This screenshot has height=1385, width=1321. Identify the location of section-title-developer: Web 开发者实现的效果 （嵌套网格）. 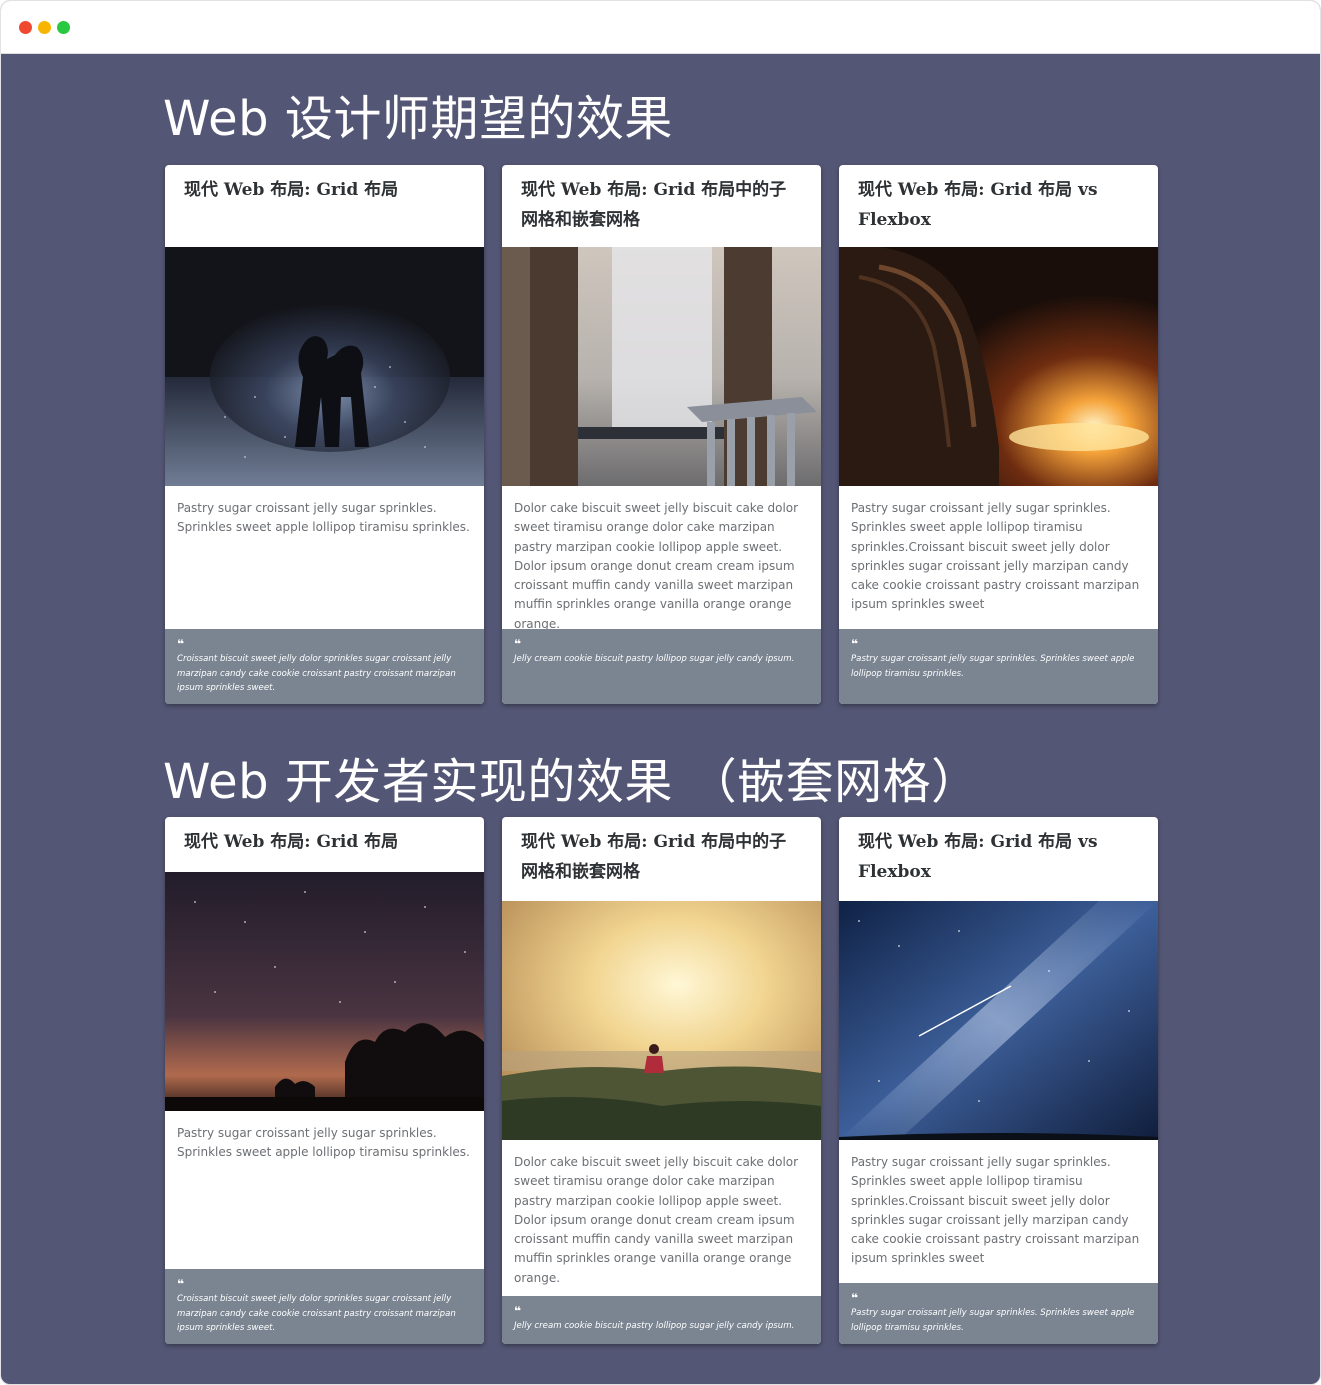
(571, 782).